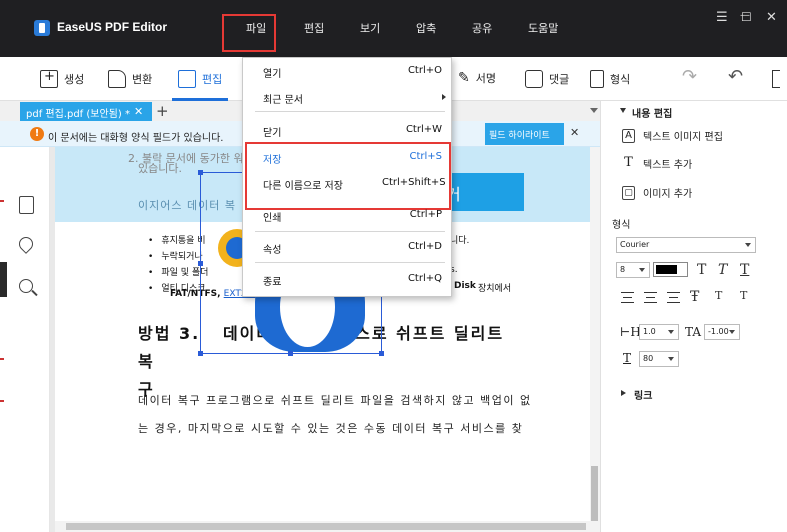 This screenshot has height=532, width=787. Describe the element at coordinates (249, 33) in the screenshot. I see `file-menu-highlight` at that location.